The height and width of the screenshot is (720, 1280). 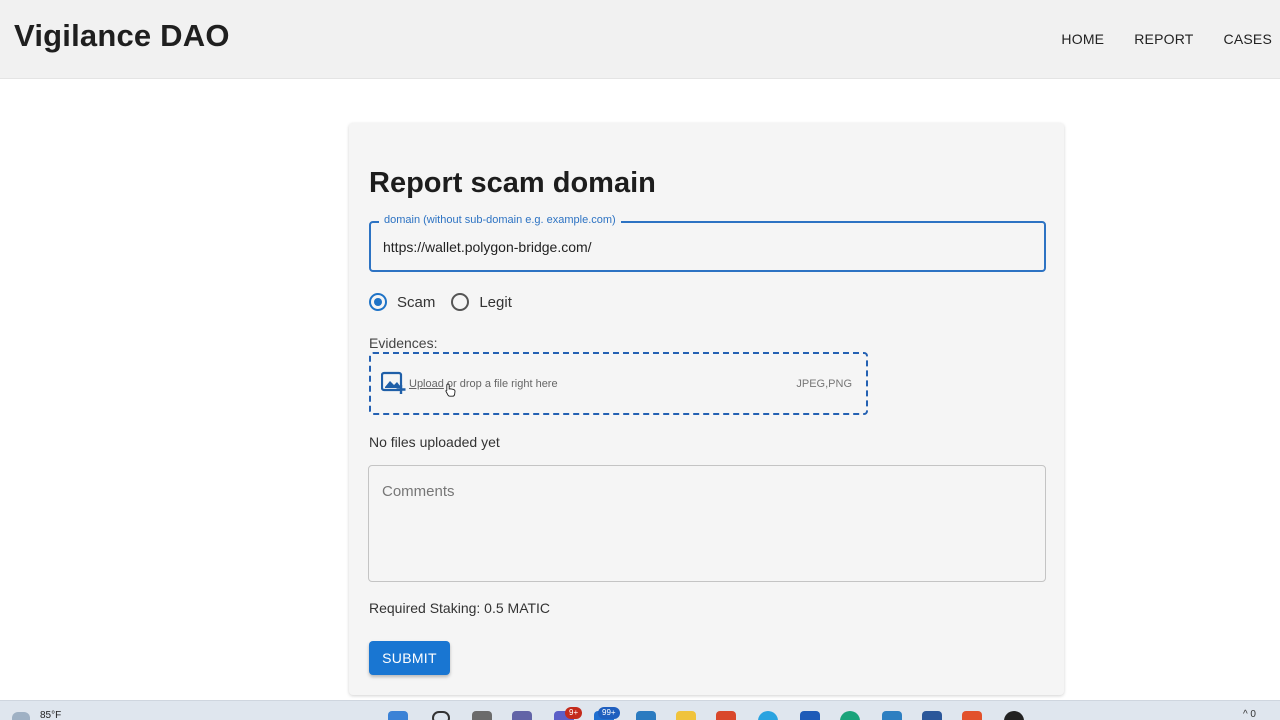 I want to click on nav-home: HOME, so click(x=1082, y=39).